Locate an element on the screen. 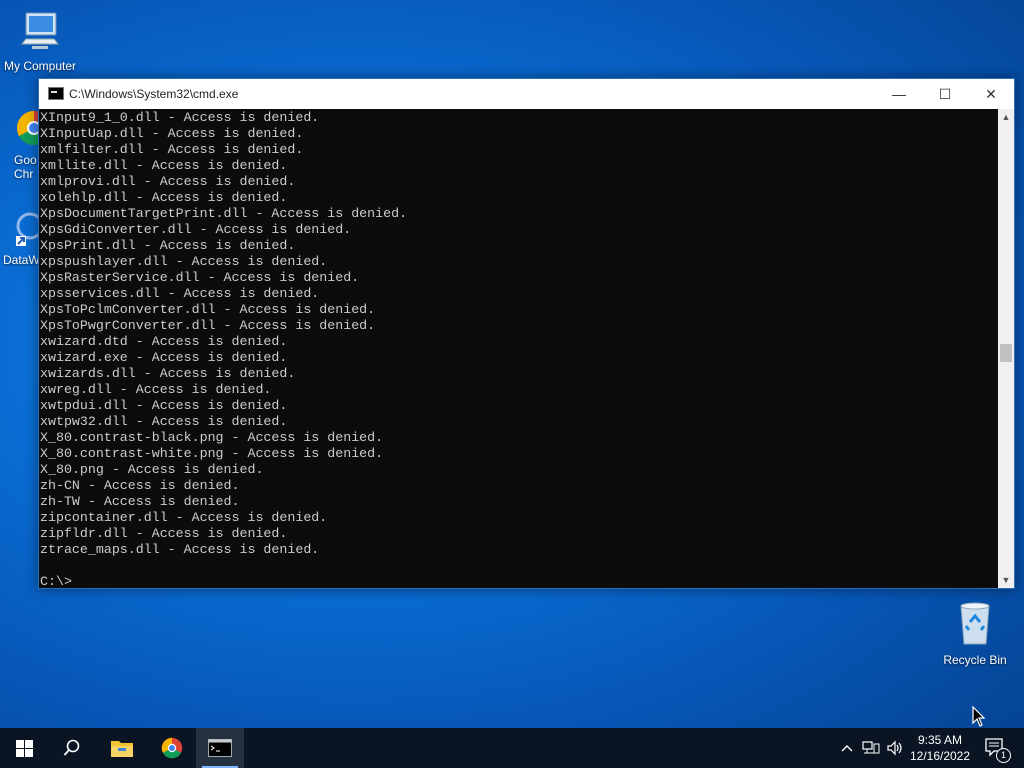 The image size is (1024, 768). console-line: XInputUap.dll - Access is denied. is located at coordinates (172, 133).